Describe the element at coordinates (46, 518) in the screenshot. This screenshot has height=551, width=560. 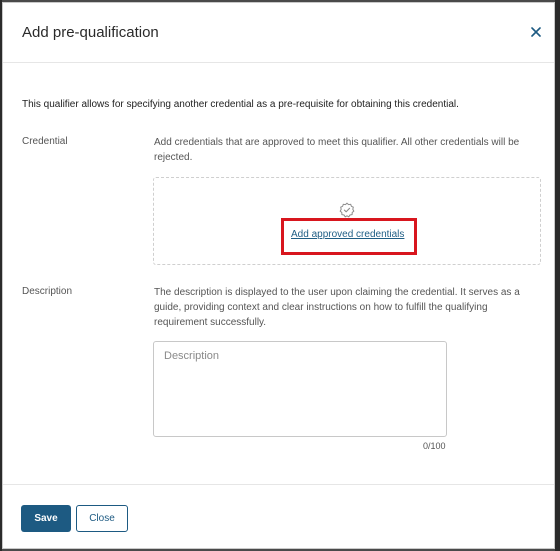
I see `save-button: Save` at that location.